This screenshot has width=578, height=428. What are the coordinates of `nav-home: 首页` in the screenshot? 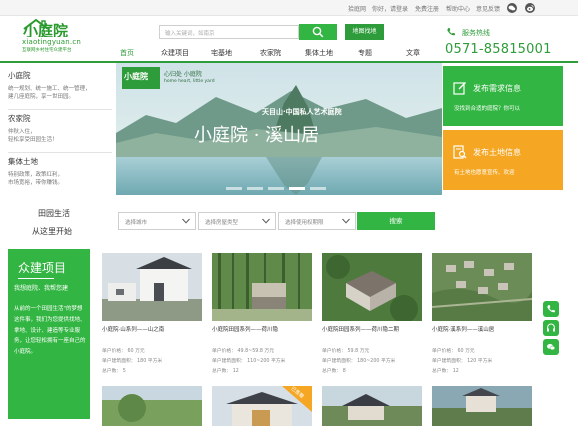 It's located at (127, 53).